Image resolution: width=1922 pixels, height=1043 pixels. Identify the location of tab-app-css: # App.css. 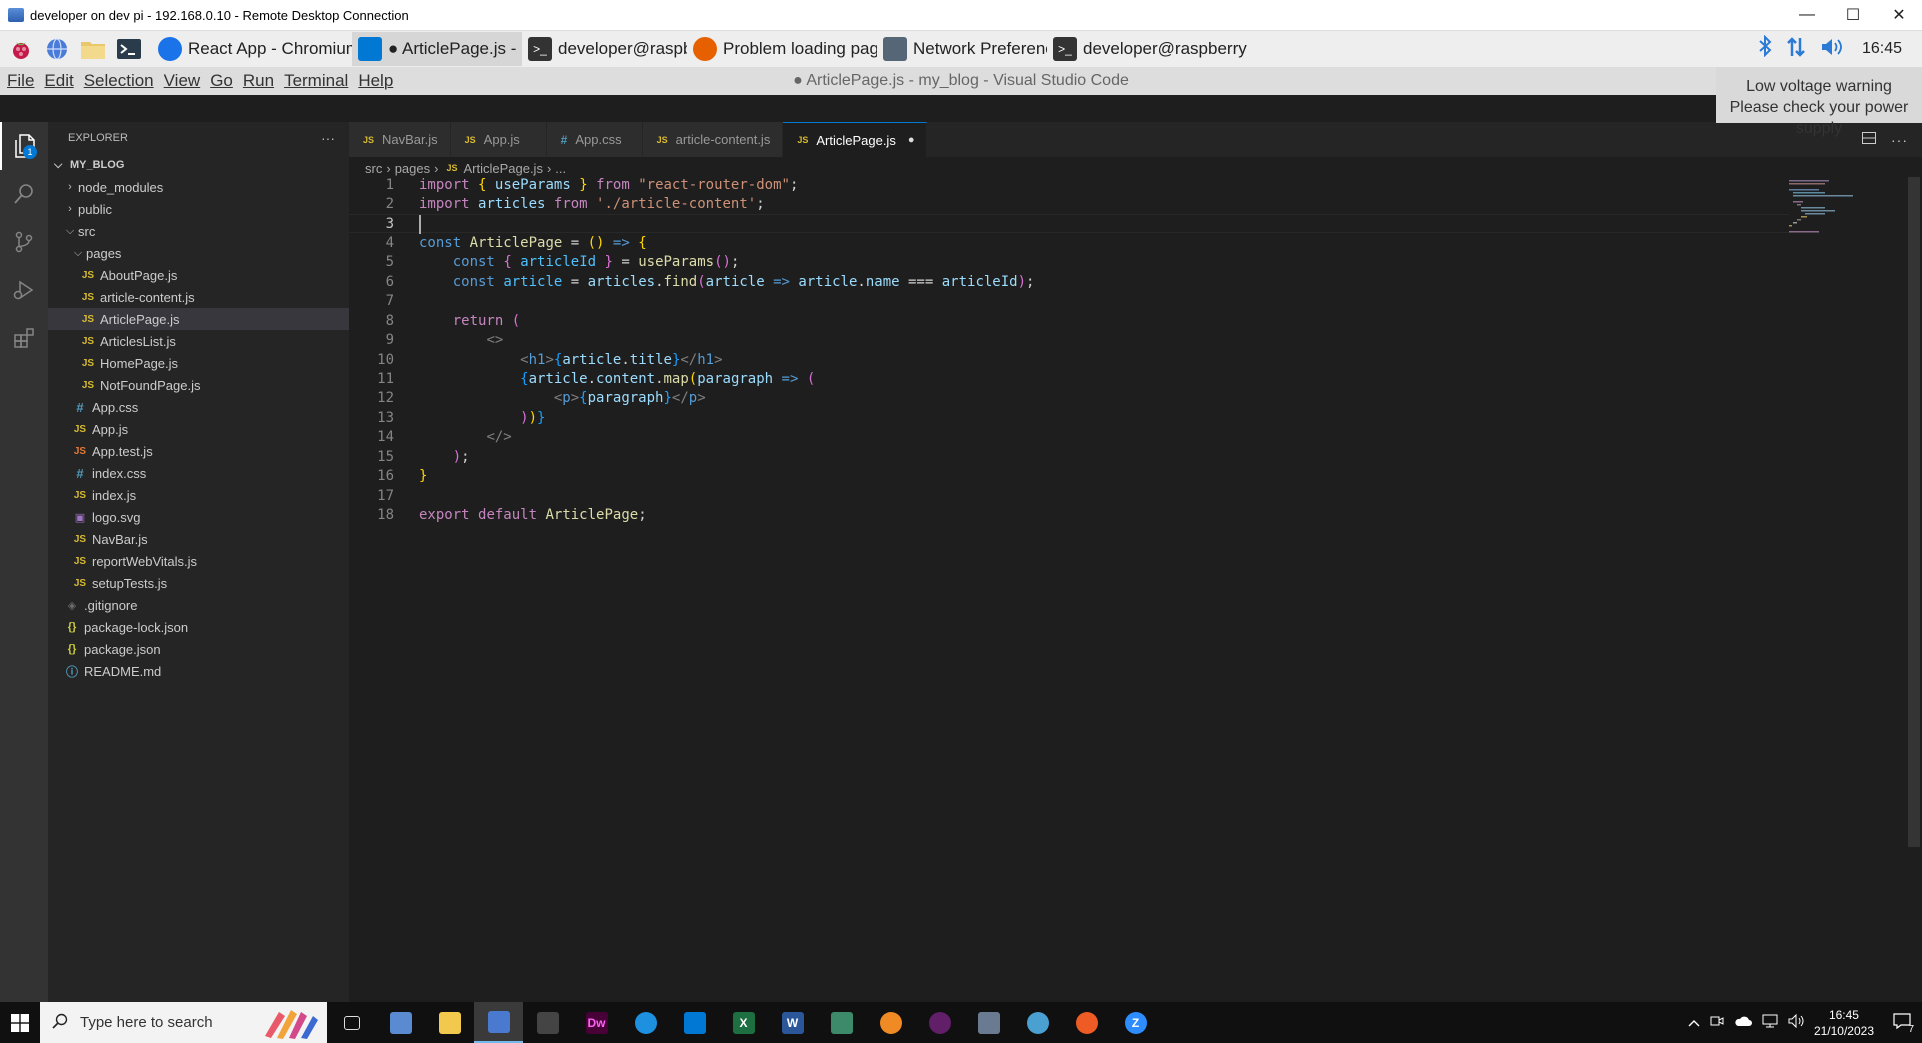
(594, 139).